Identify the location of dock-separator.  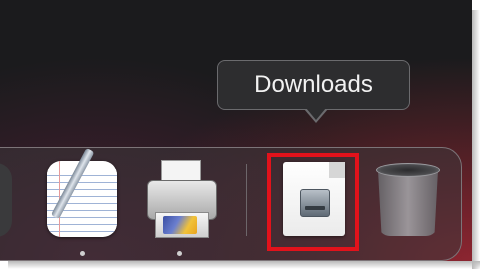
(246, 200).